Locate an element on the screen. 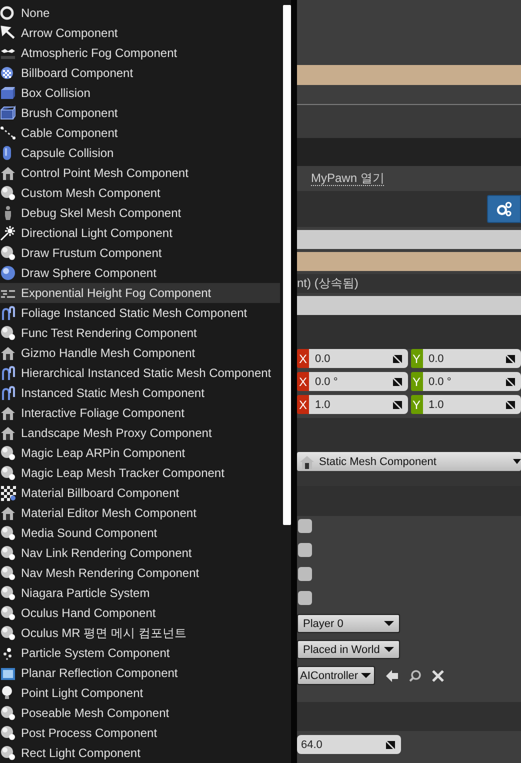  dropdown: AIController is located at coordinates (336, 675).